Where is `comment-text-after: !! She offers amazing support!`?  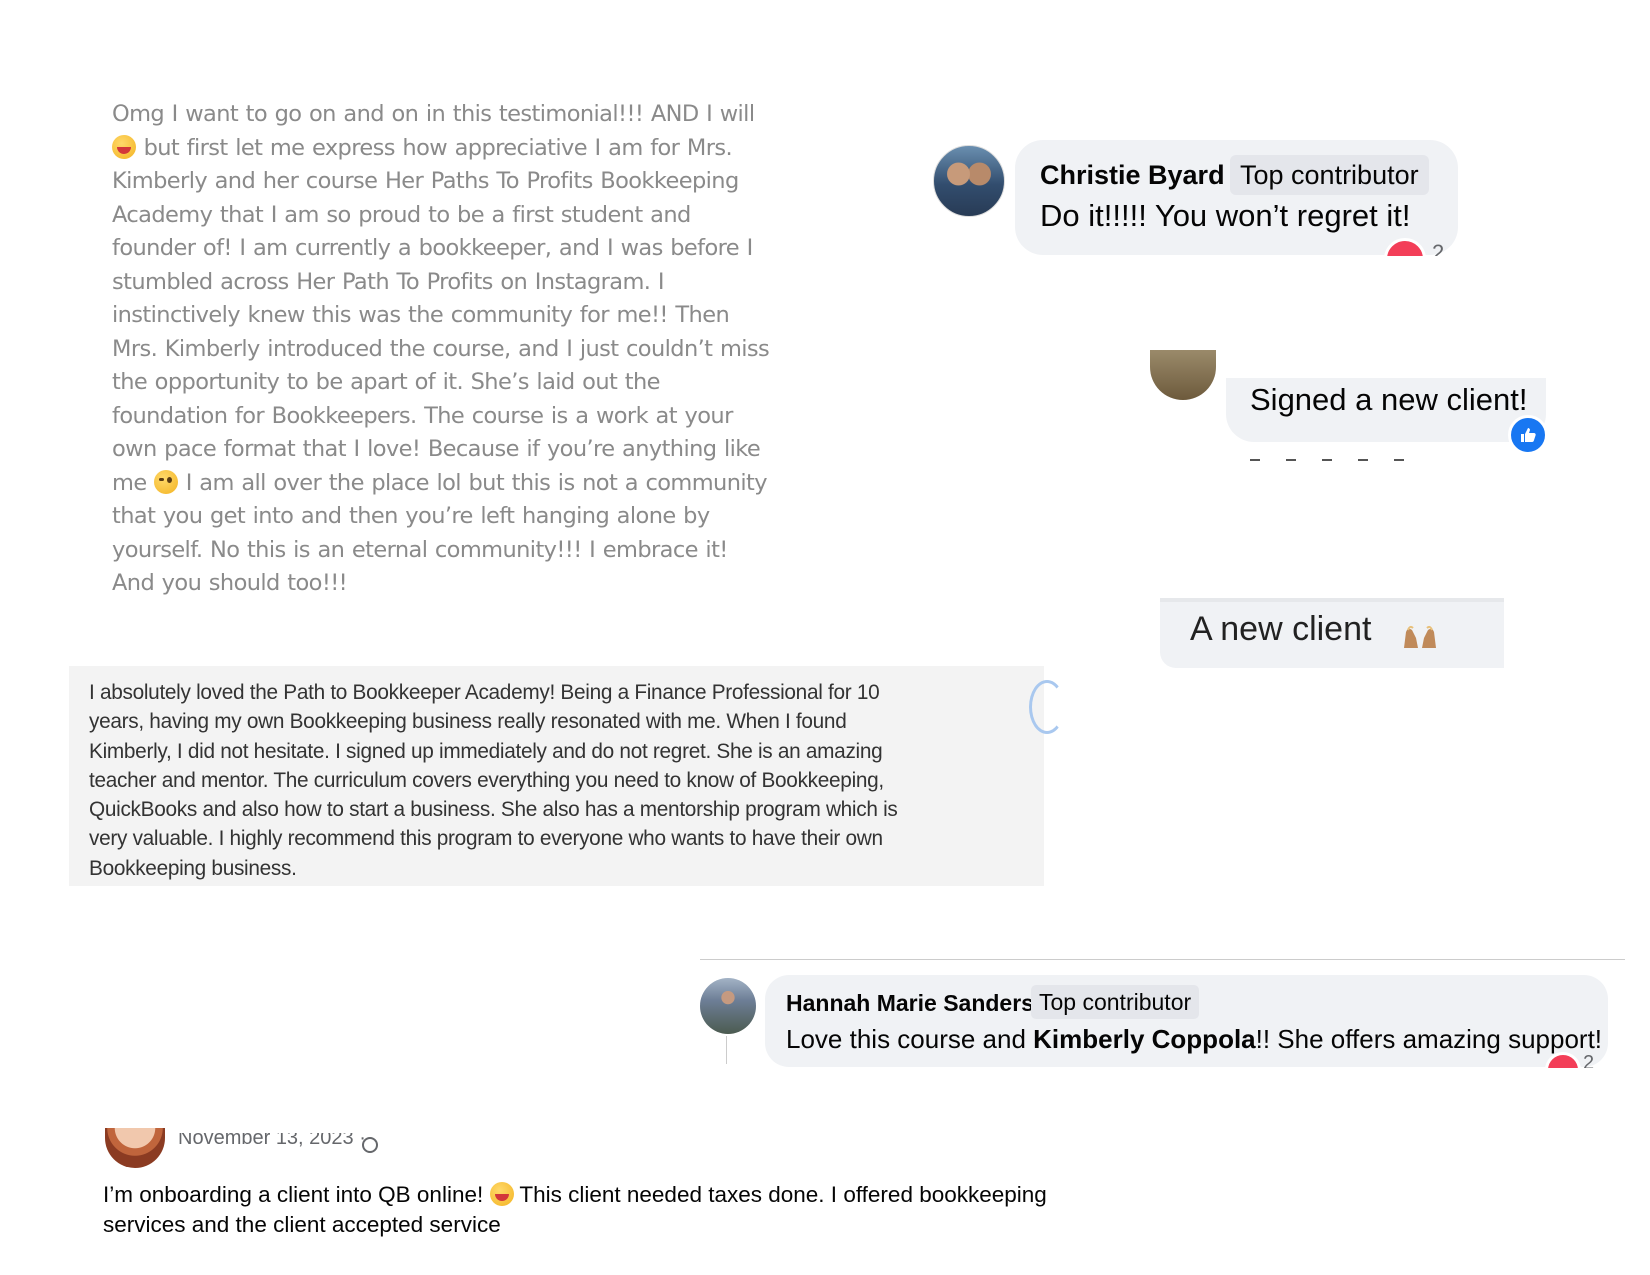 comment-text-after: !! She offers amazing support! is located at coordinates (1429, 1039).